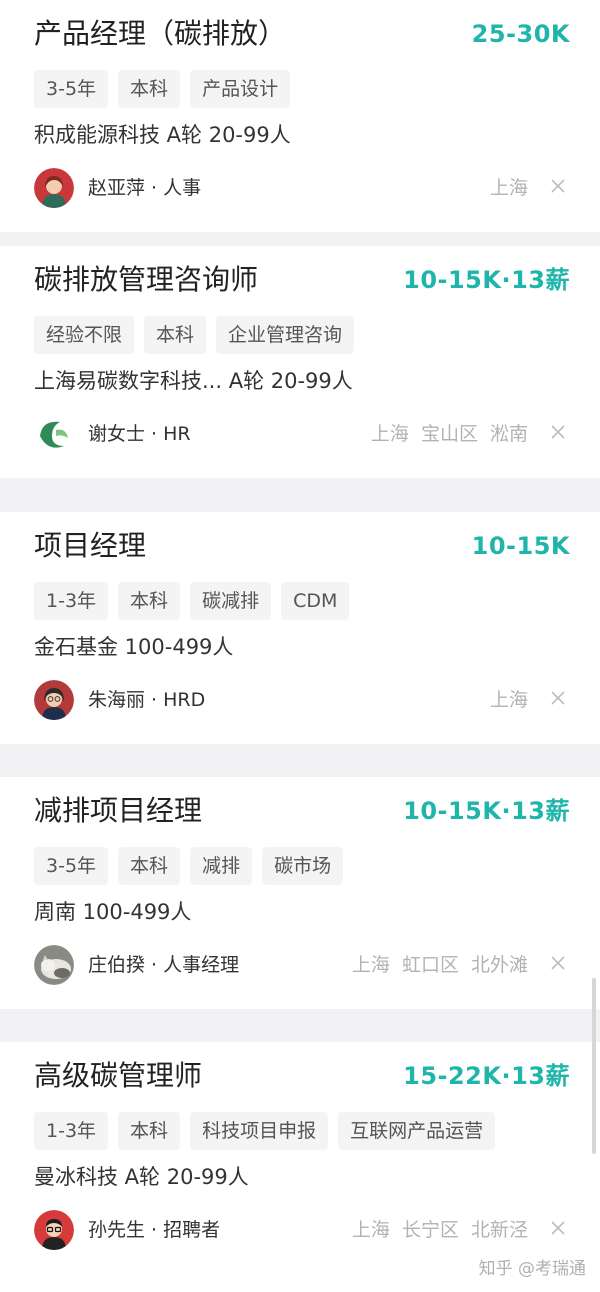 The height and width of the screenshot is (1292, 600). I want to click on company-info: 金石基金 100-499人, so click(134, 647).